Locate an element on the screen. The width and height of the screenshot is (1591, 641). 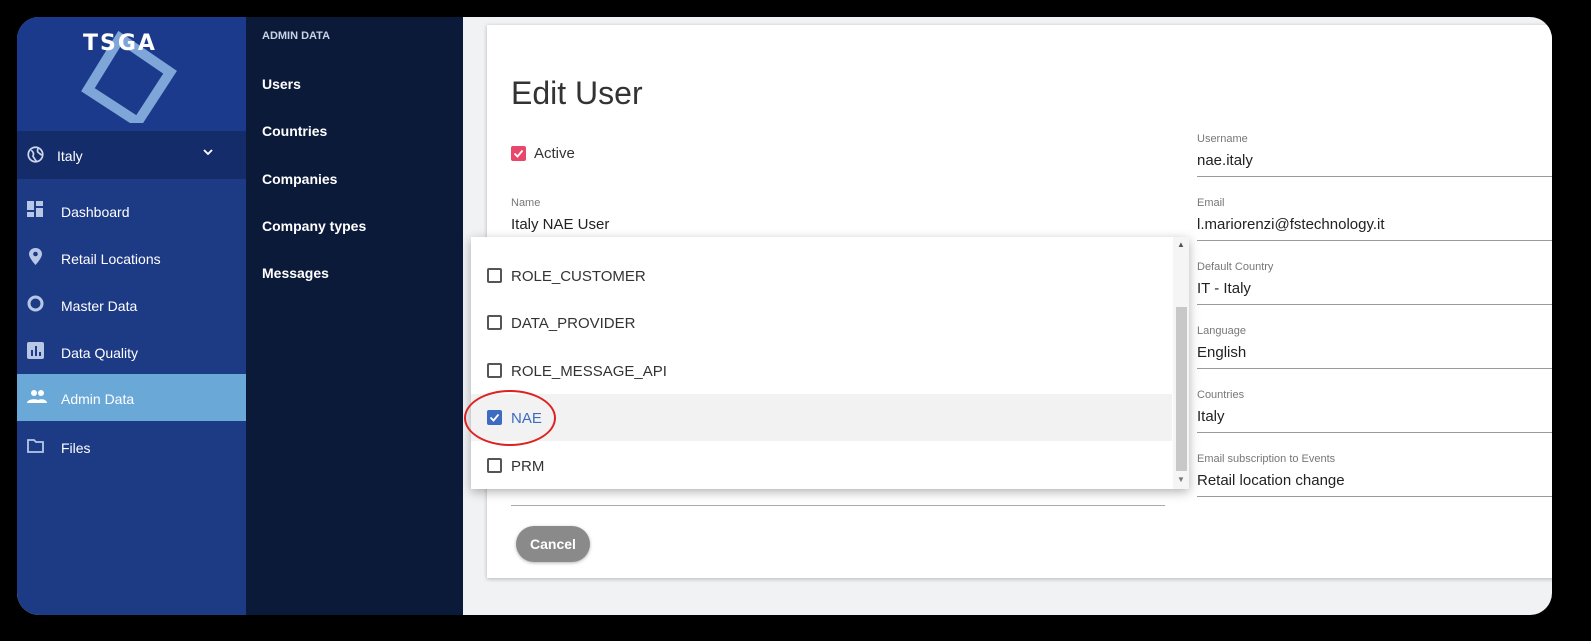
language-underline is located at coordinates (1374, 368).